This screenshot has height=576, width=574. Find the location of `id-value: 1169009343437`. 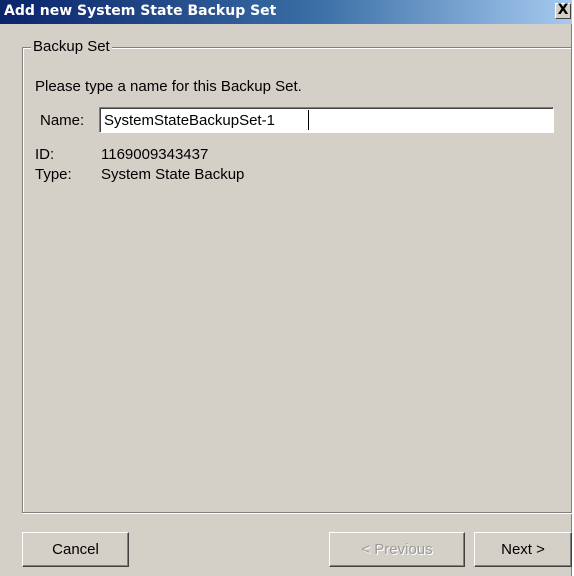

id-value: 1169009343437 is located at coordinates (155, 154).